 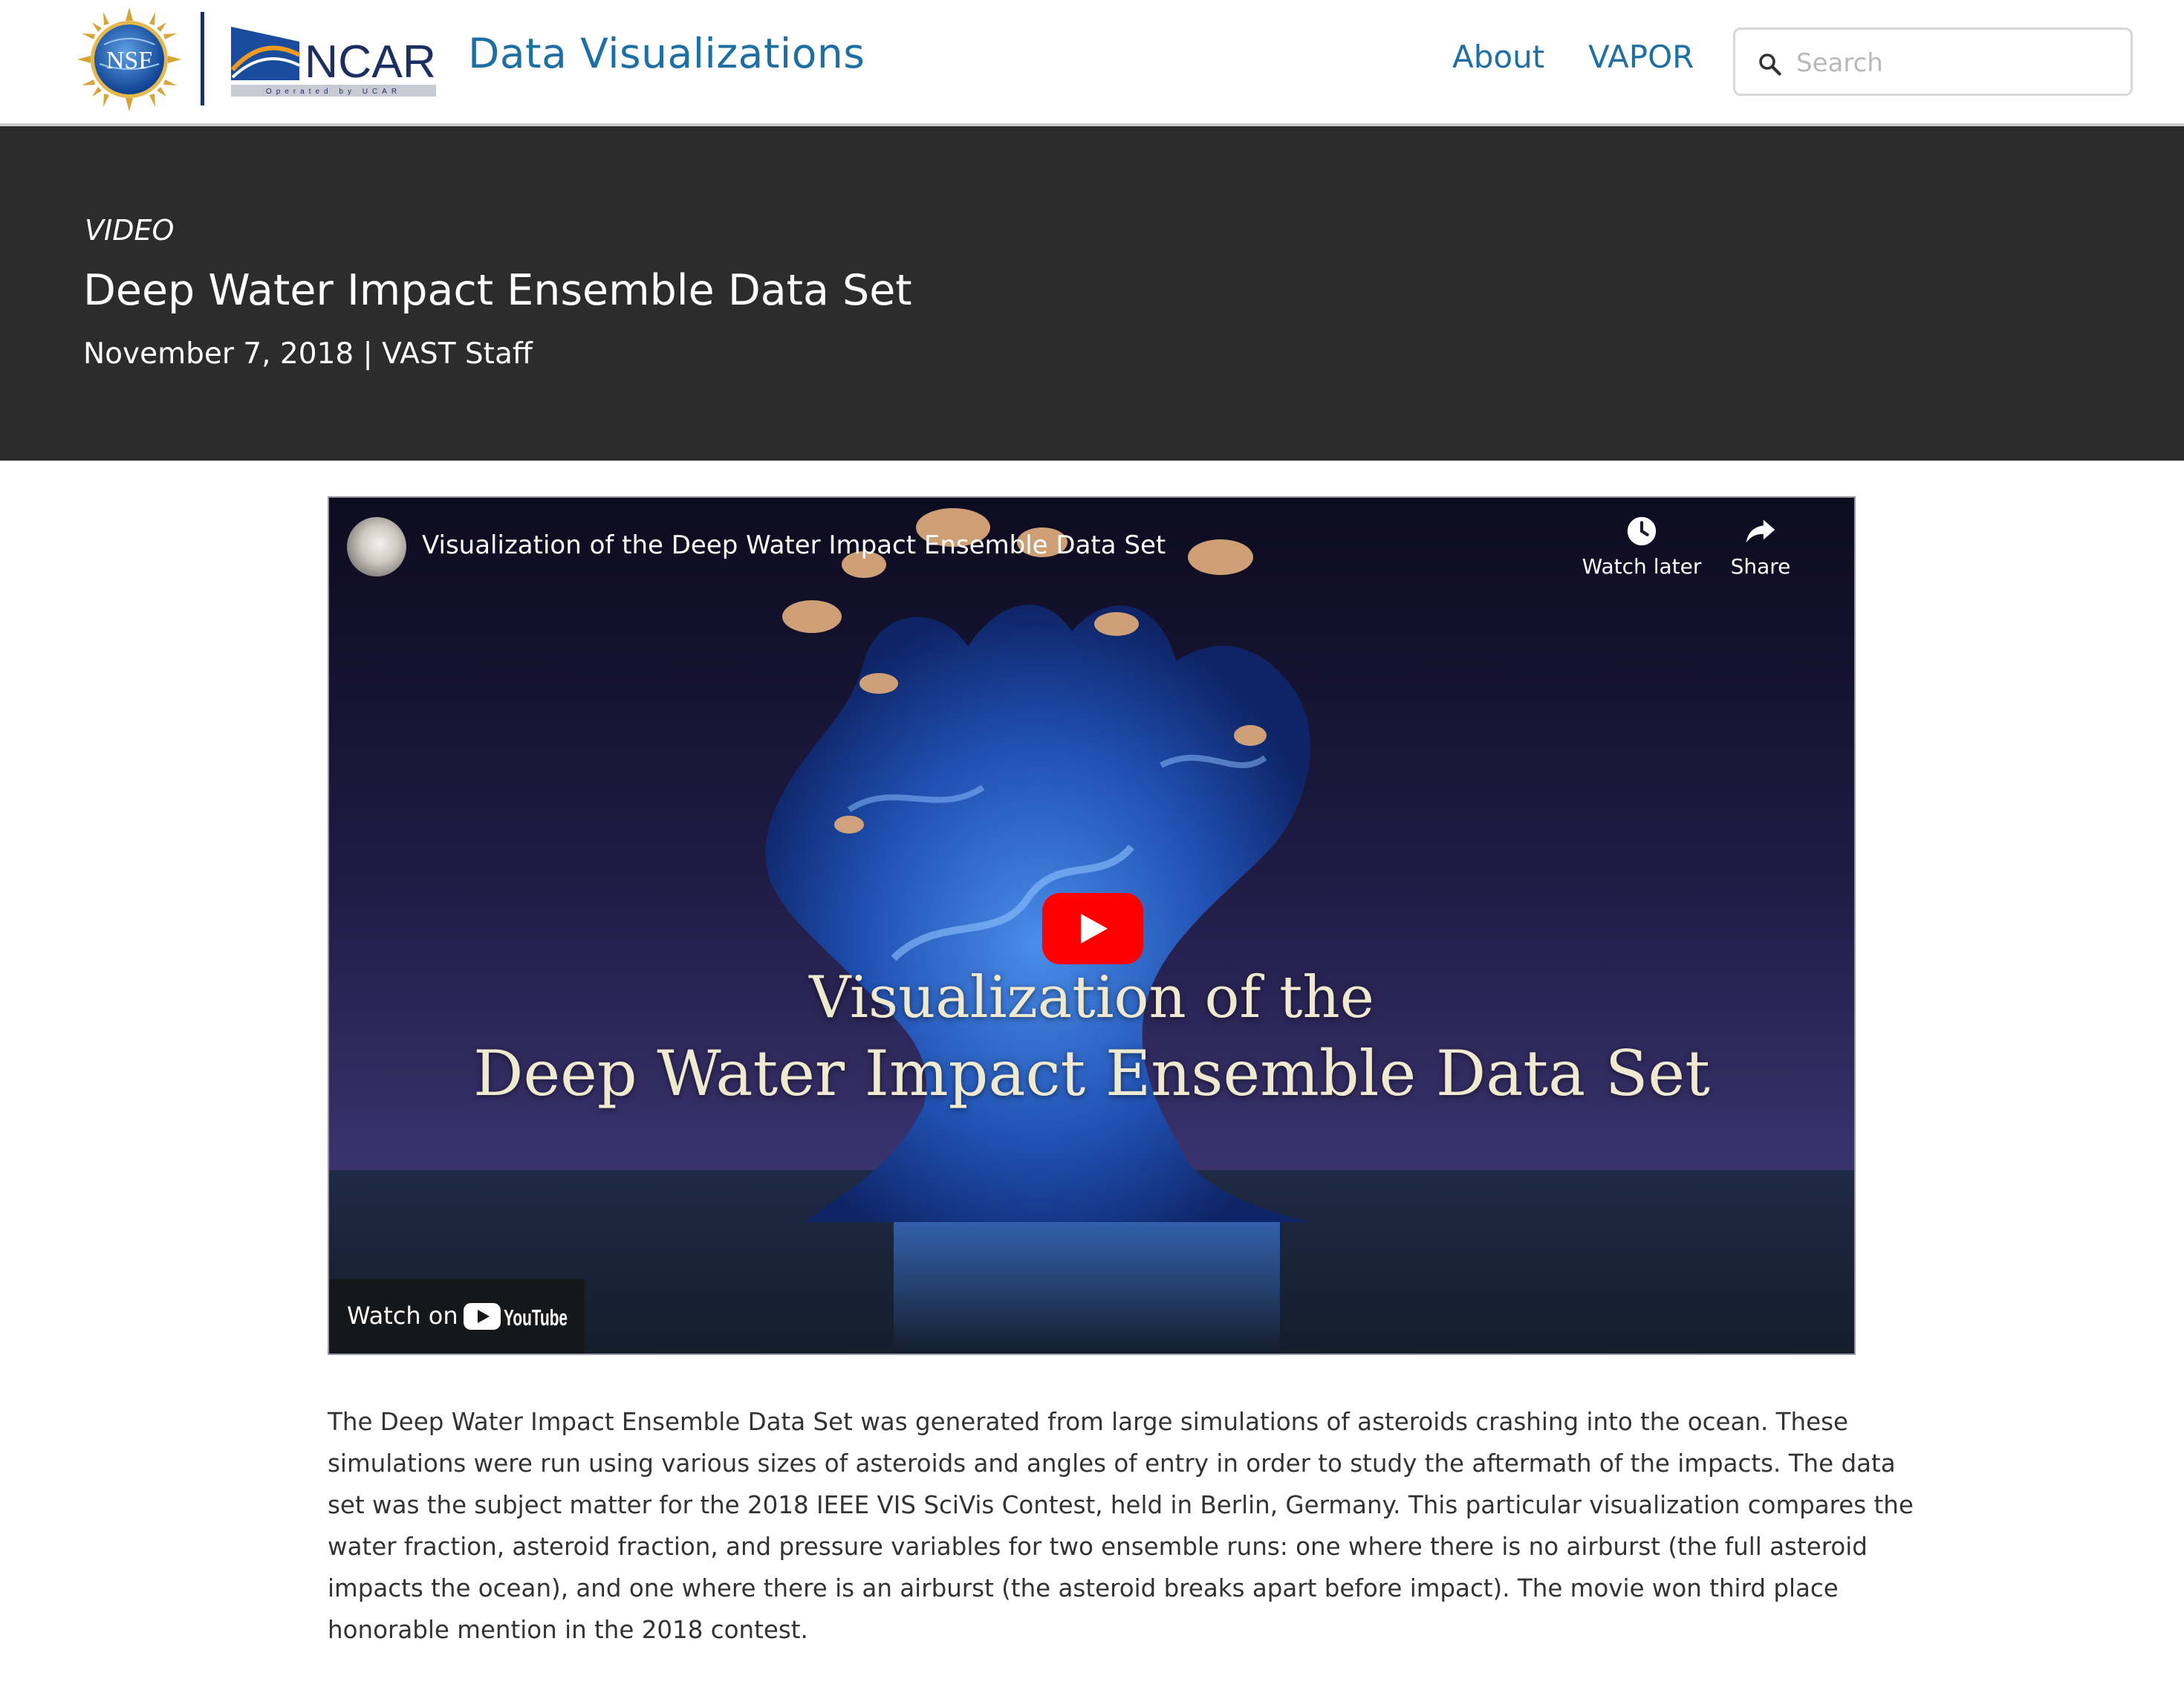 What do you see at coordinates (130, 230) in the screenshot?
I see `content-type-label: VIDEO` at bounding box center [130, 230].